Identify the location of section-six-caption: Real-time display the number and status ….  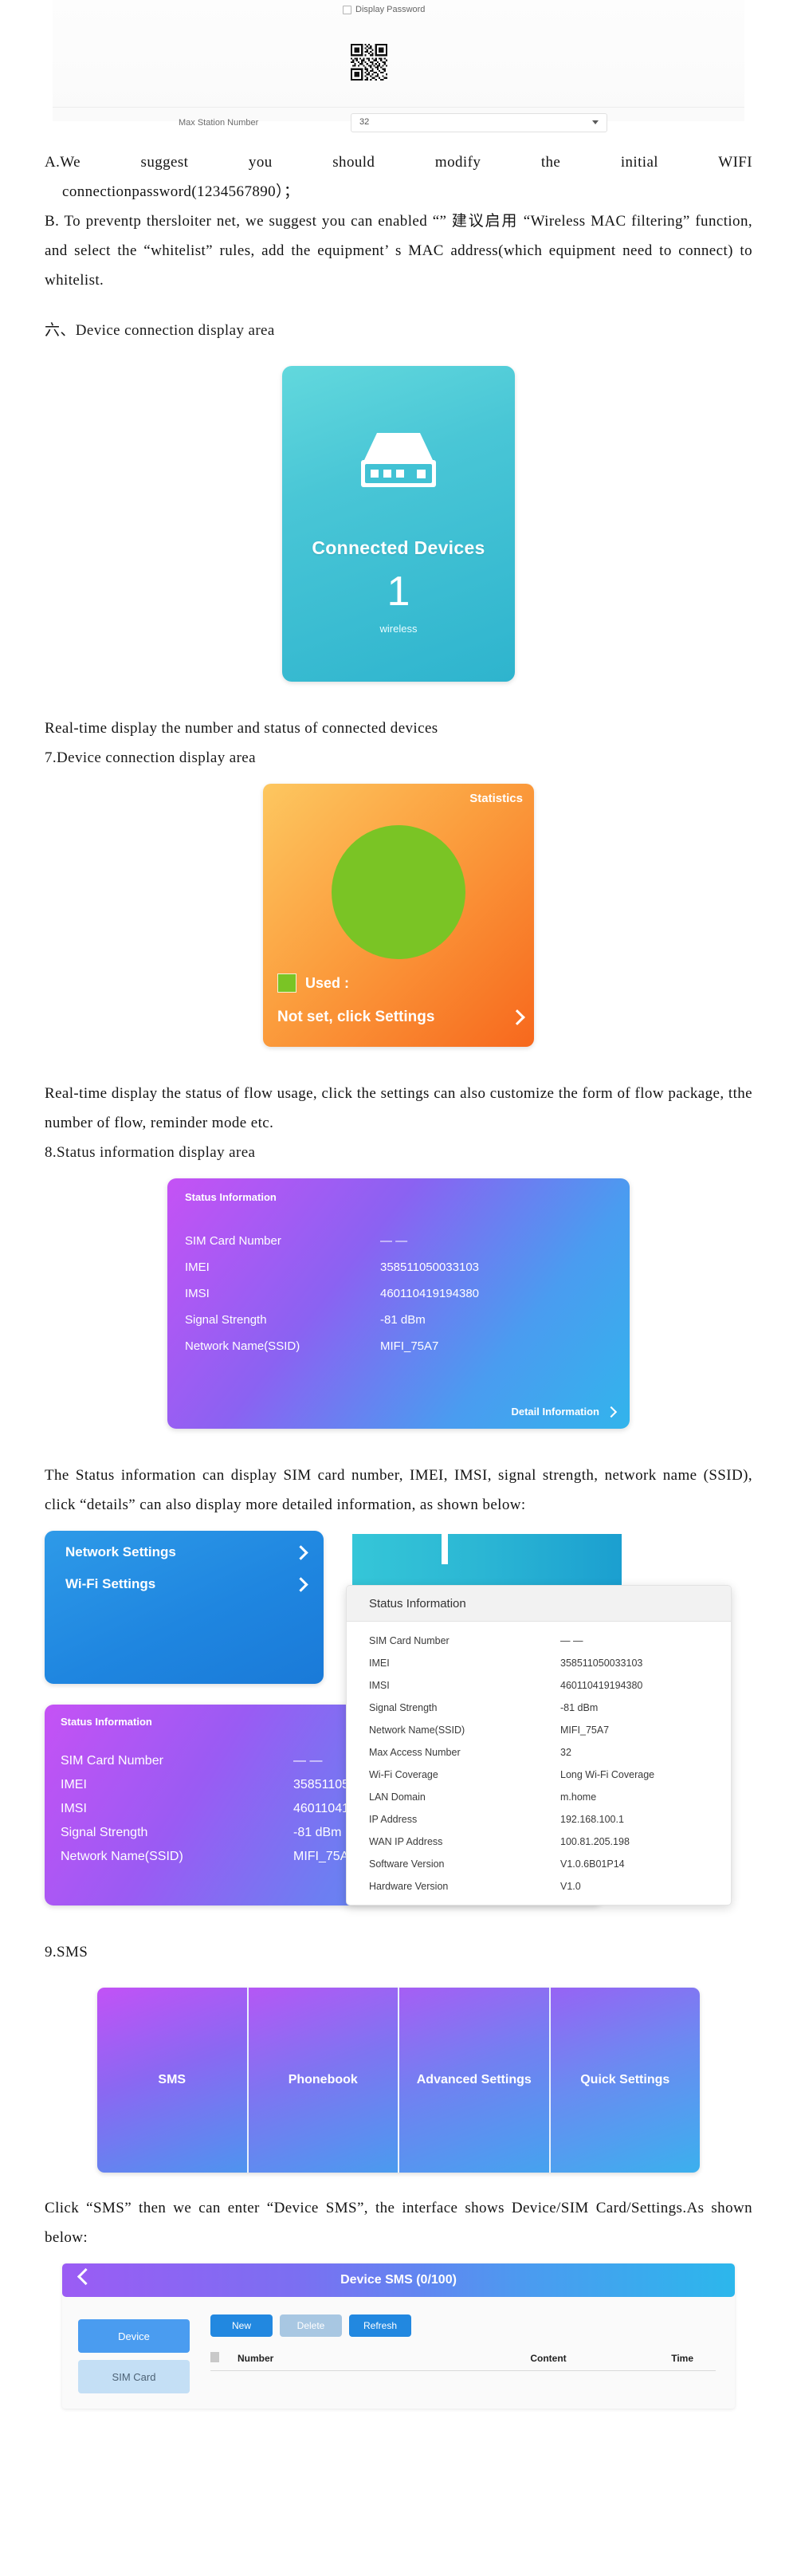
(242, 729).